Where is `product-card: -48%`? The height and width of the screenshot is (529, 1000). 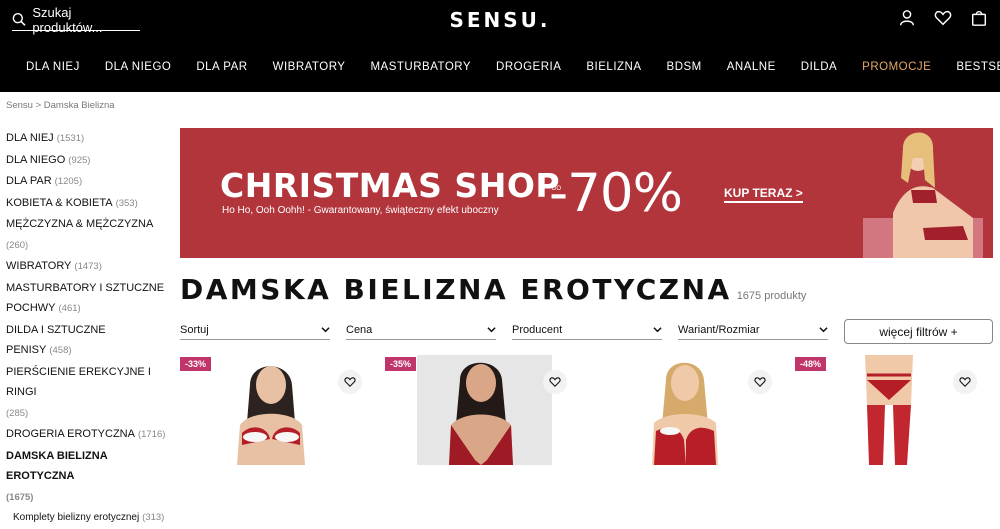
product-card: -48% is located at coordinates (889, 410).